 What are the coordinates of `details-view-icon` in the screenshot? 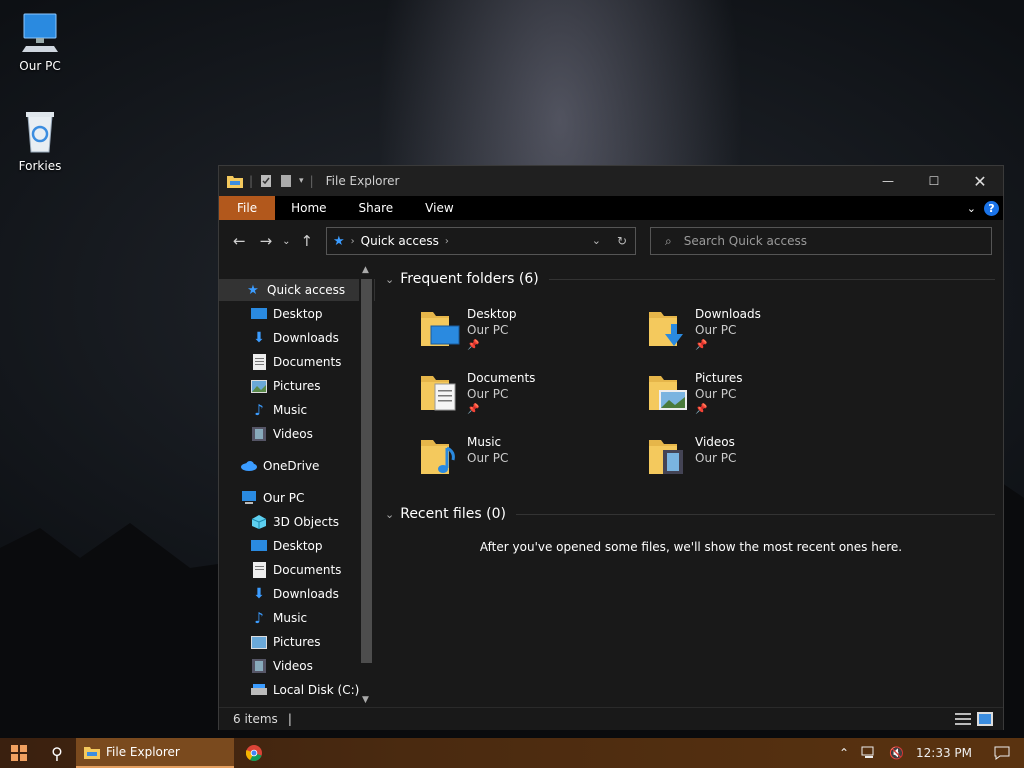 It's located at (963, 719).